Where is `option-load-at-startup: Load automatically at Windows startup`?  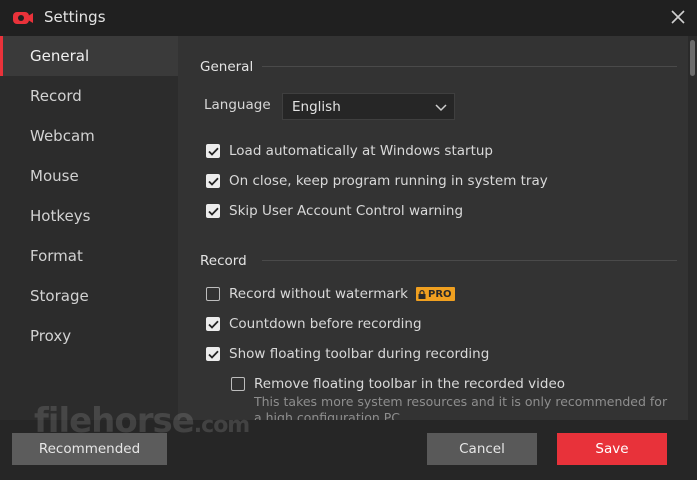 option-load-at-startup: Load automatically at Windows startup is located at coordinates (349, 151).